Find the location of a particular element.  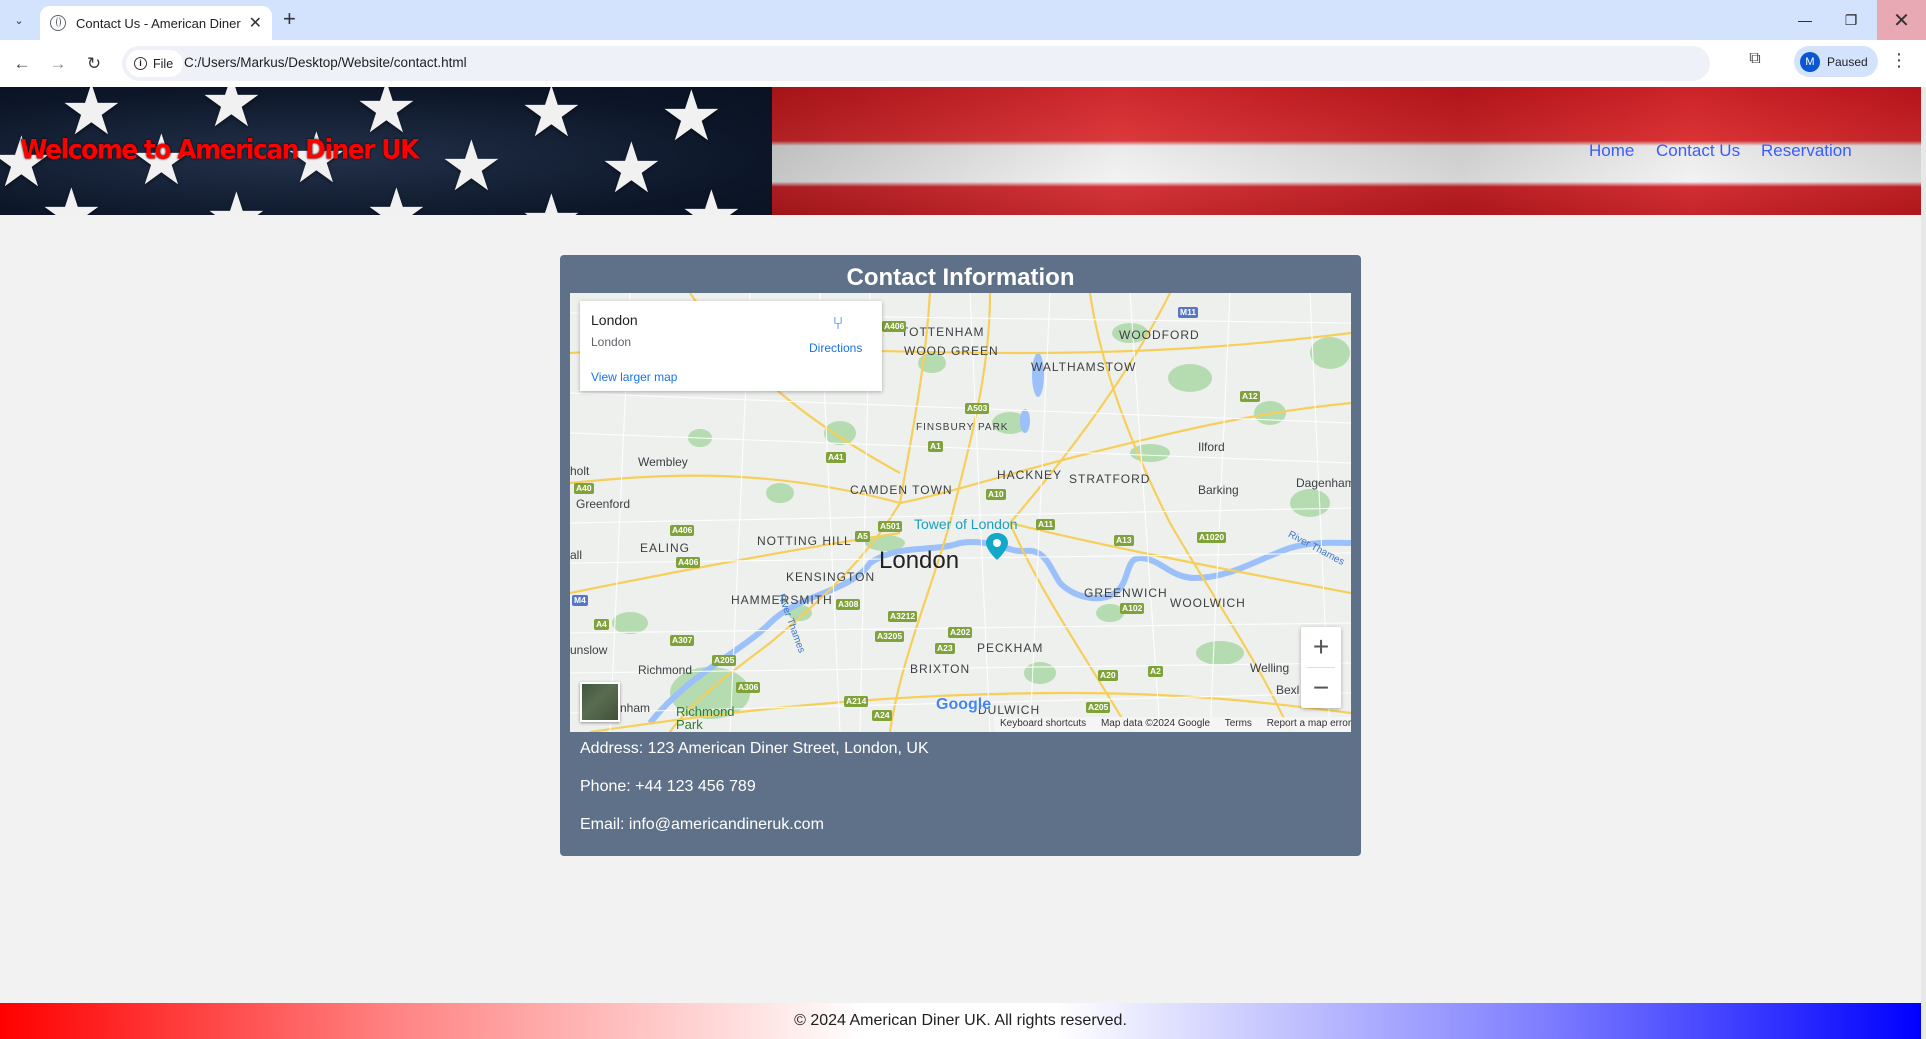

map-label: WOOD GREEN is located at coordinates (951, 351).